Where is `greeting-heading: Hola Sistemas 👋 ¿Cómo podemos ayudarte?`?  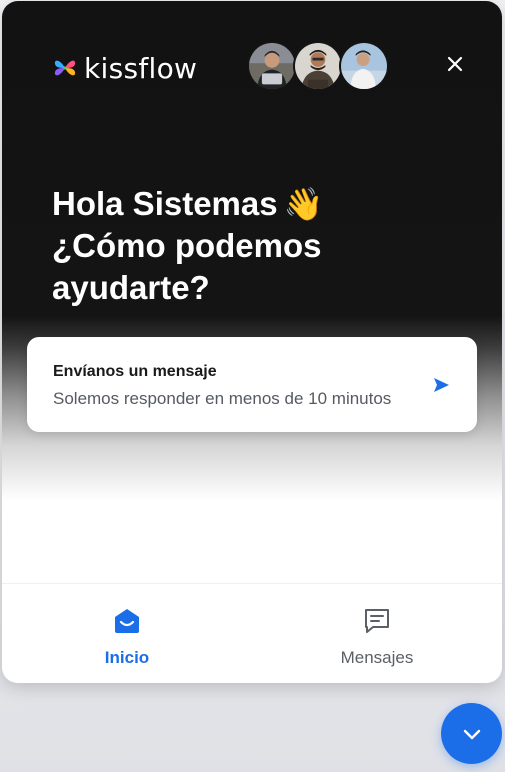 greeting-heading: Hola Sistemas 👋 ¿Cómo podemos ayudarte? is located at coordinates (262, 246).